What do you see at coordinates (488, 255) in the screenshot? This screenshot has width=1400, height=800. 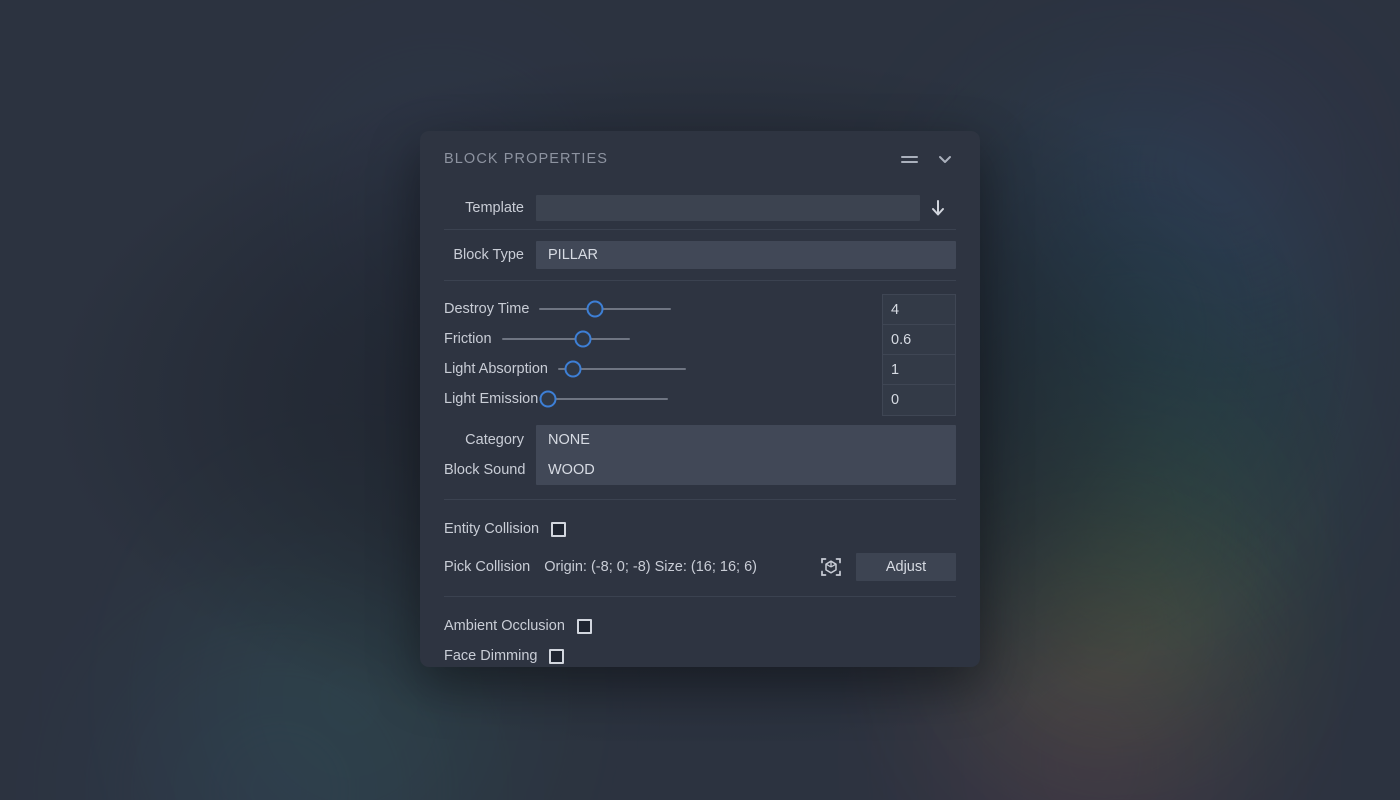 I see `block-type-label: Block Type` at bounding box center [488, 255].